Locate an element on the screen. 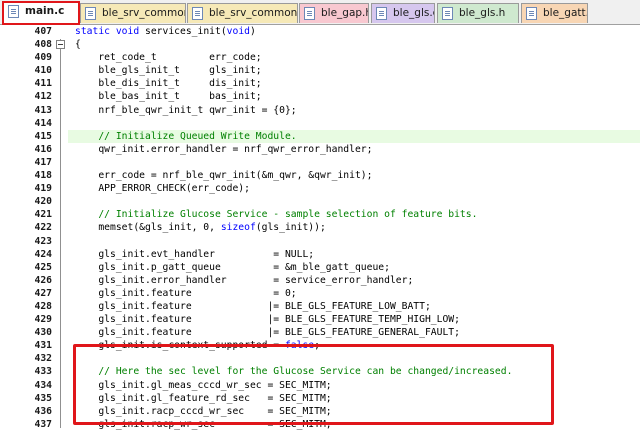 This screenshot has width=640, height=431. code-line: 424 gls_init.evt_handler = NULL; is located at coordinates (320, 254).